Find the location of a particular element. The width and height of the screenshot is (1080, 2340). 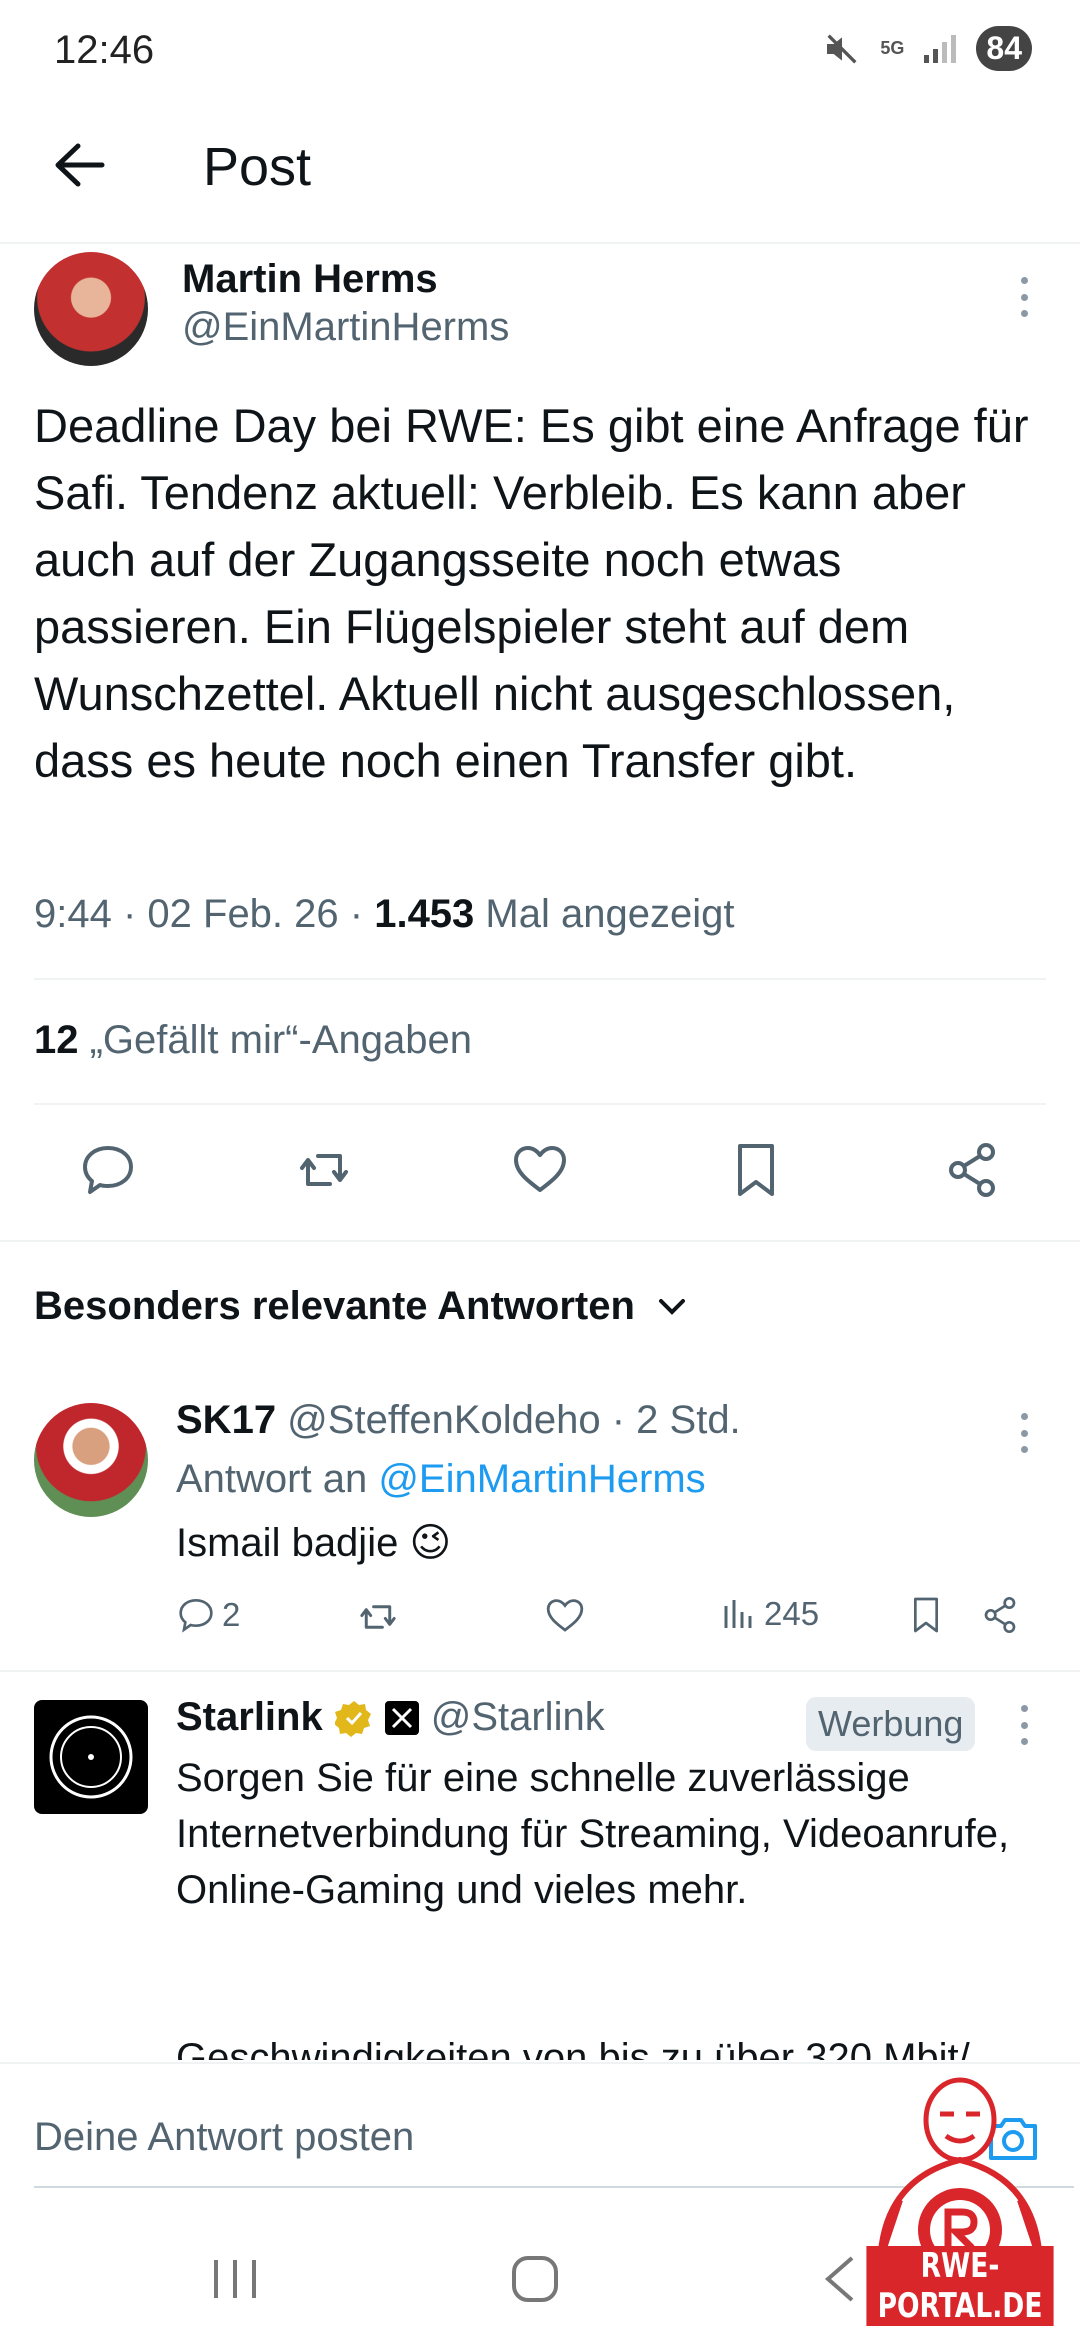

page-title: Post is located at coordinates (257, 167).